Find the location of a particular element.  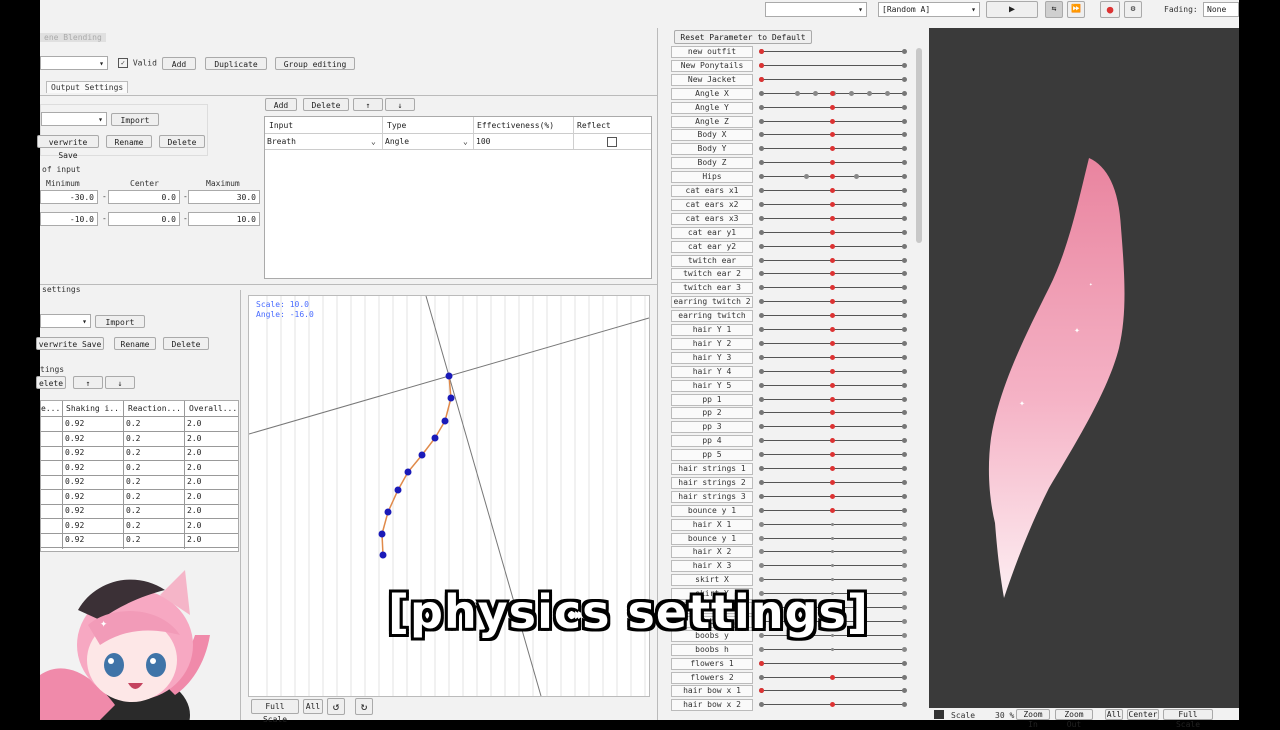

redo-icon: ↻ is located at coordinates (364, 706).